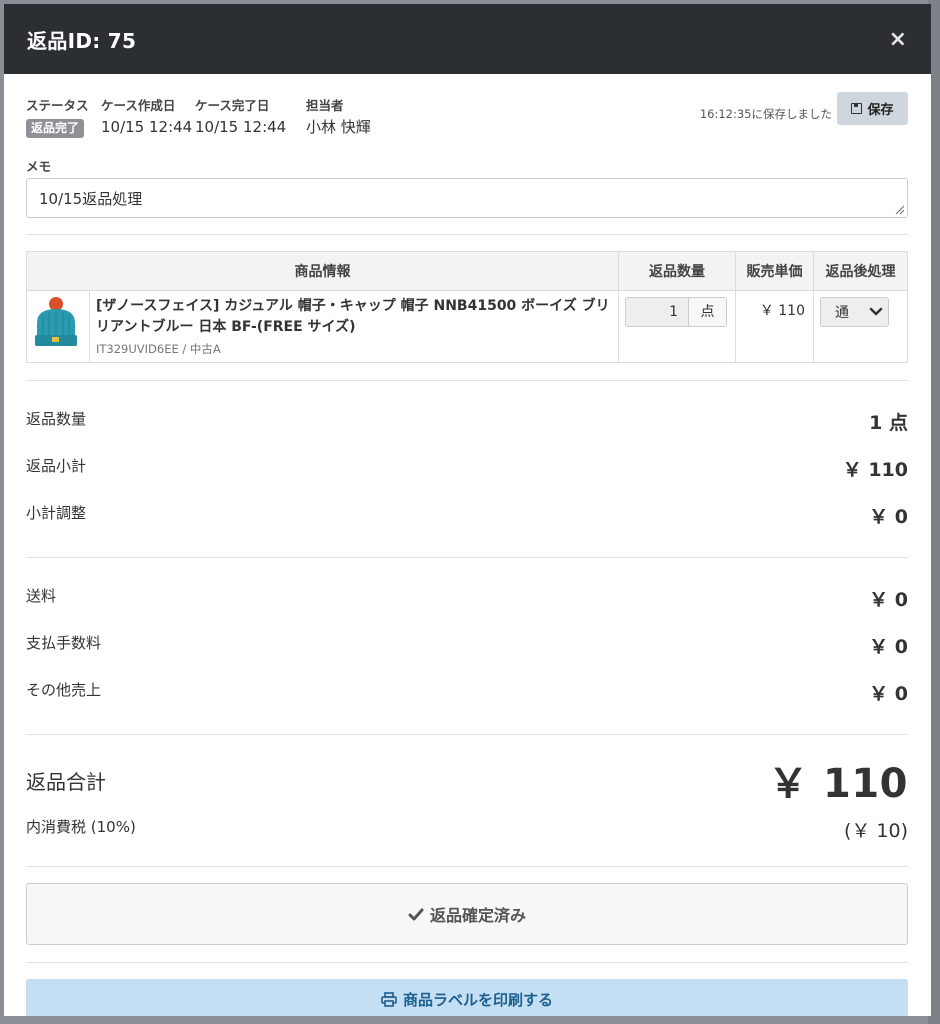 Image resolution: width=940 pixels, height=1024 pixels. I want to click on modal-header: 返品ID: 75 ×, so click(467, 39).